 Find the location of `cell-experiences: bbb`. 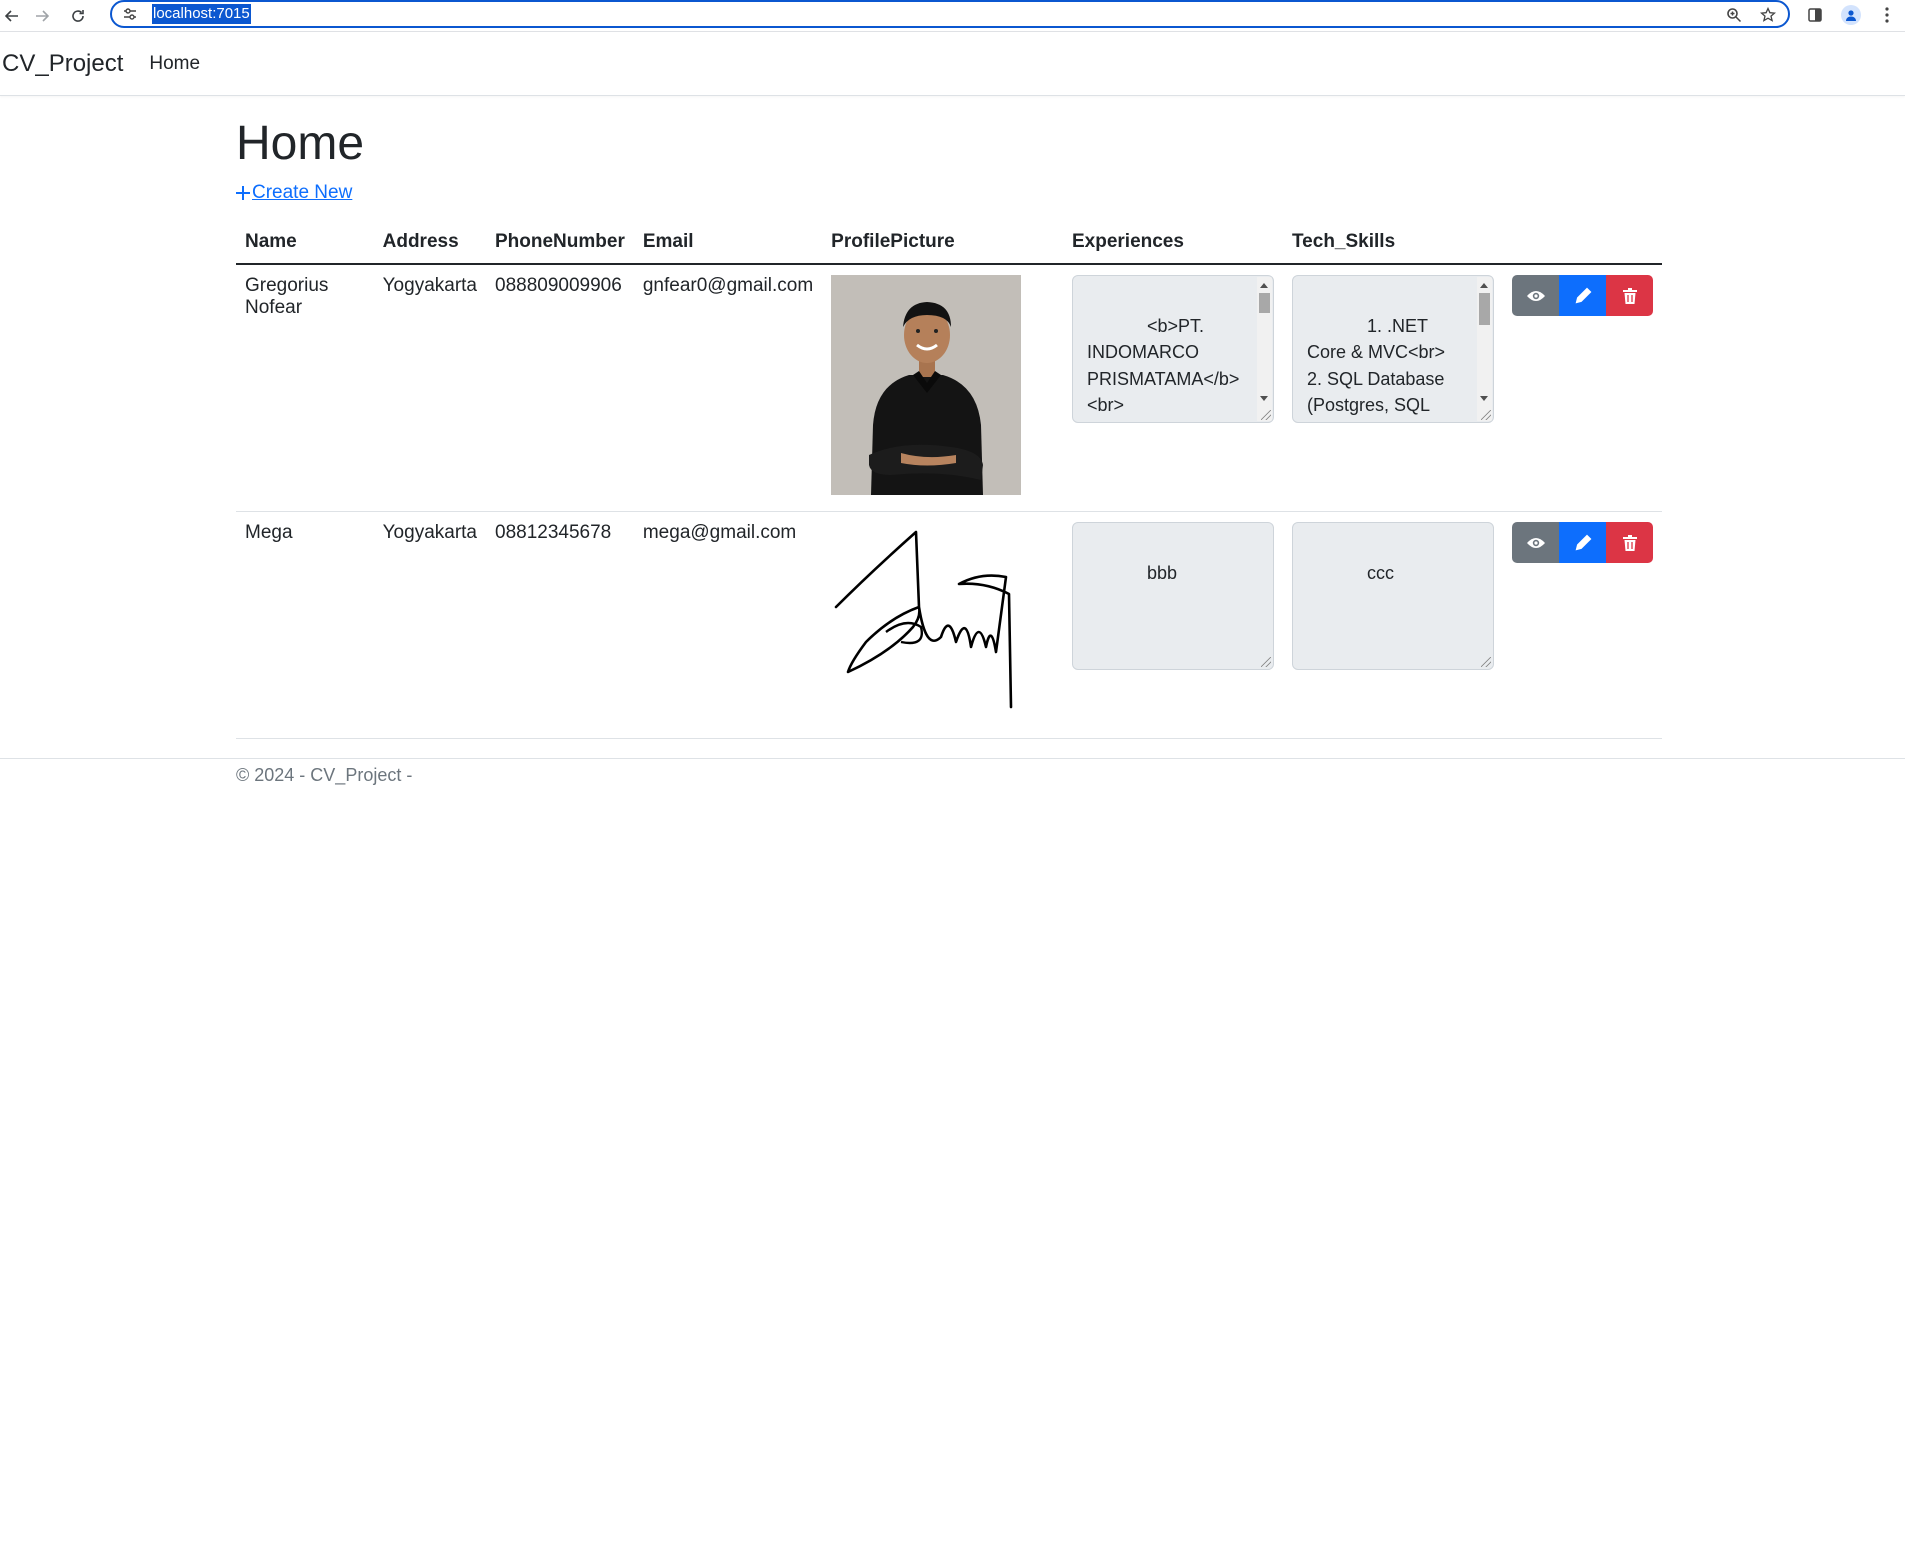

cell-experiences: bbb is located at coordinates (1172, 625).